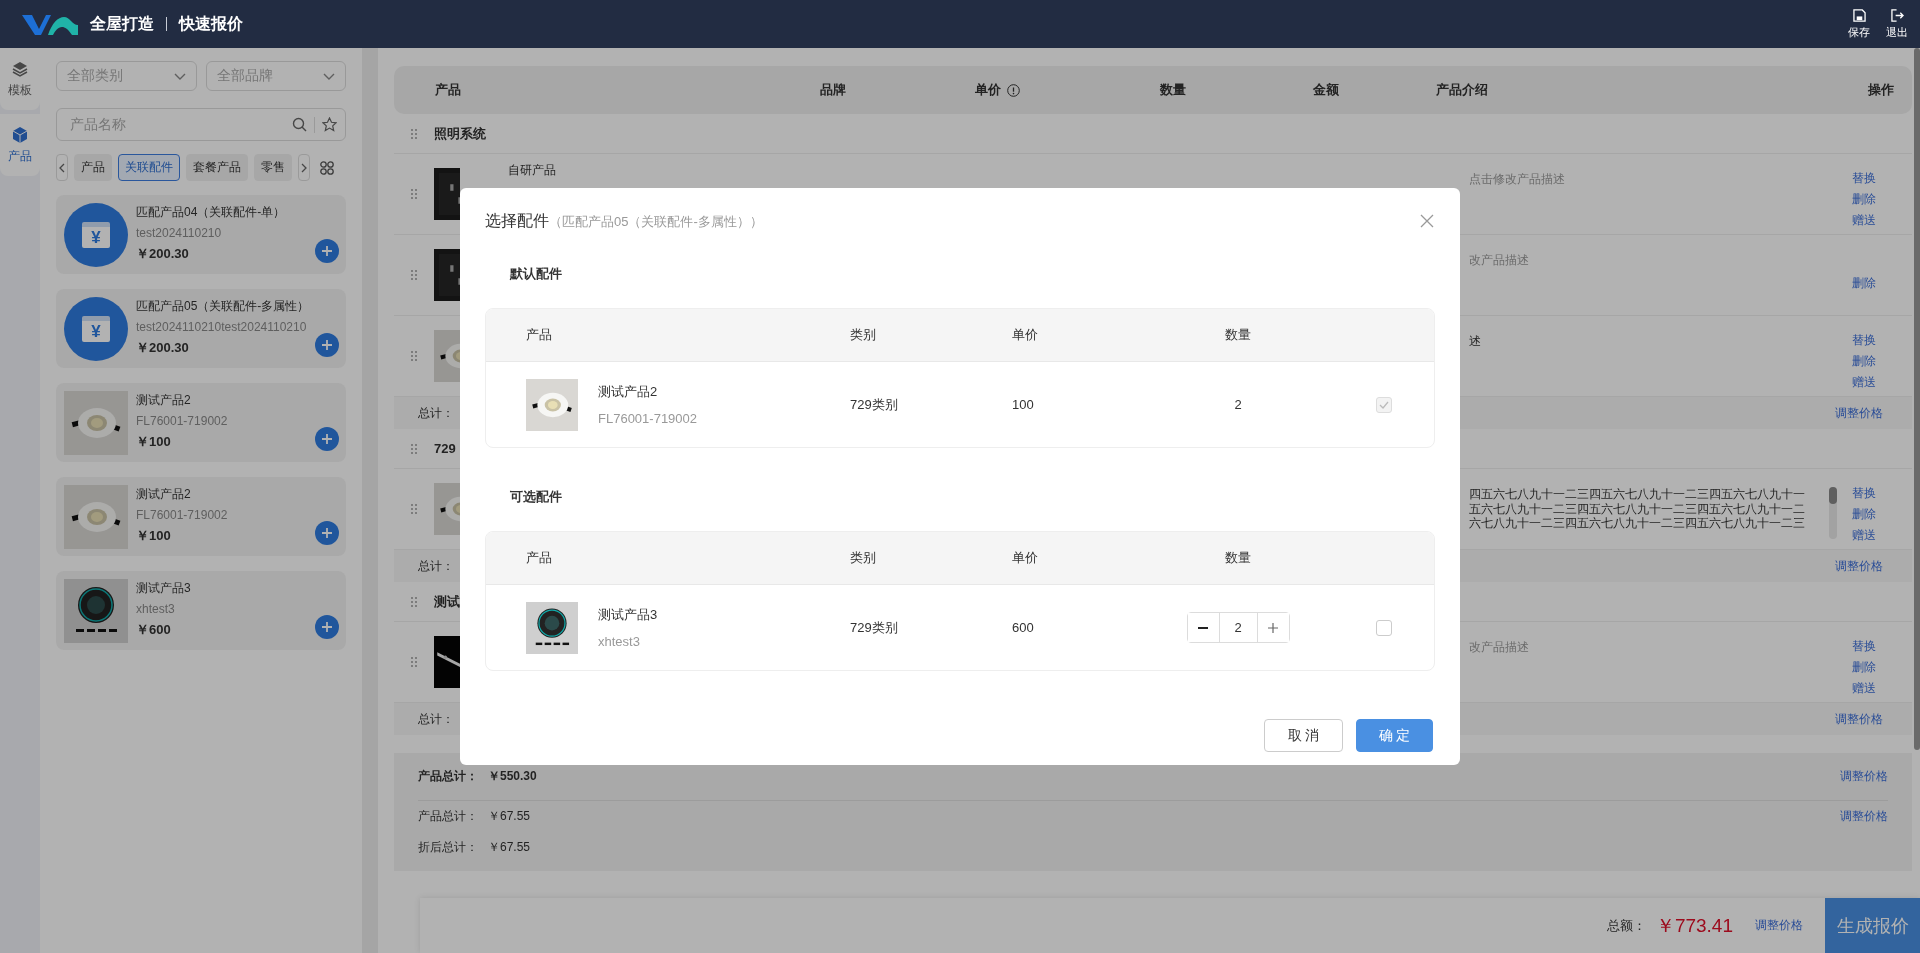  Describe the element at coordinates (179, 233) in the screenshot. I see `product-code: test2024110210` at that location.